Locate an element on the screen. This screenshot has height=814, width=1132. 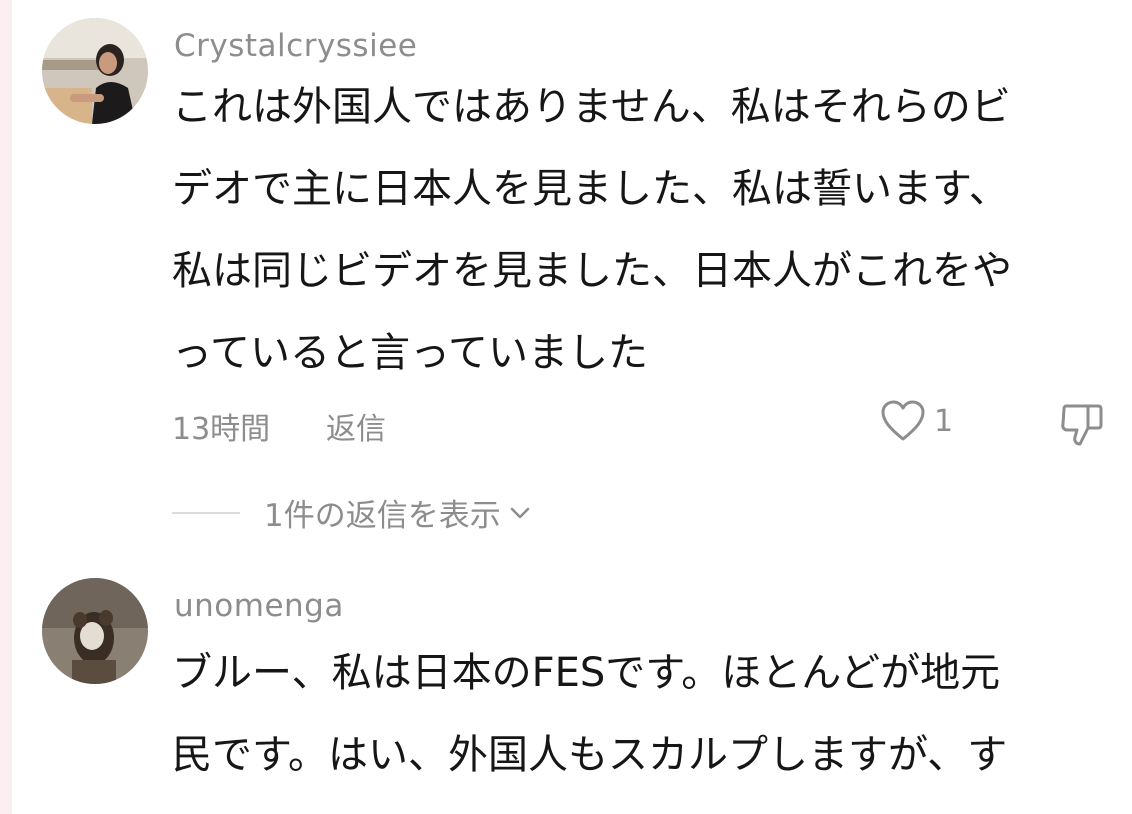
view-replies-label: 1件の返信を表示 is located at coordinates (382, 516).